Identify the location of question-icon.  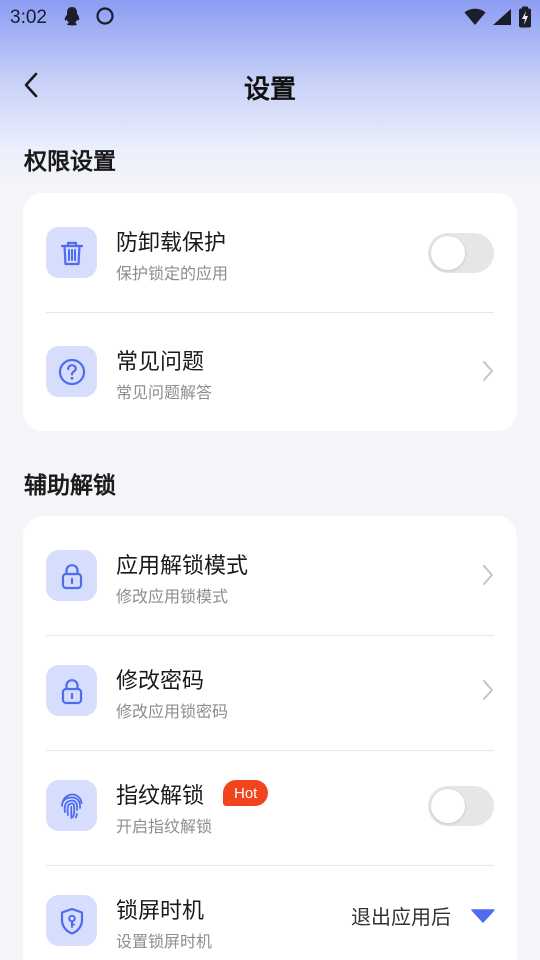
(71, 371).